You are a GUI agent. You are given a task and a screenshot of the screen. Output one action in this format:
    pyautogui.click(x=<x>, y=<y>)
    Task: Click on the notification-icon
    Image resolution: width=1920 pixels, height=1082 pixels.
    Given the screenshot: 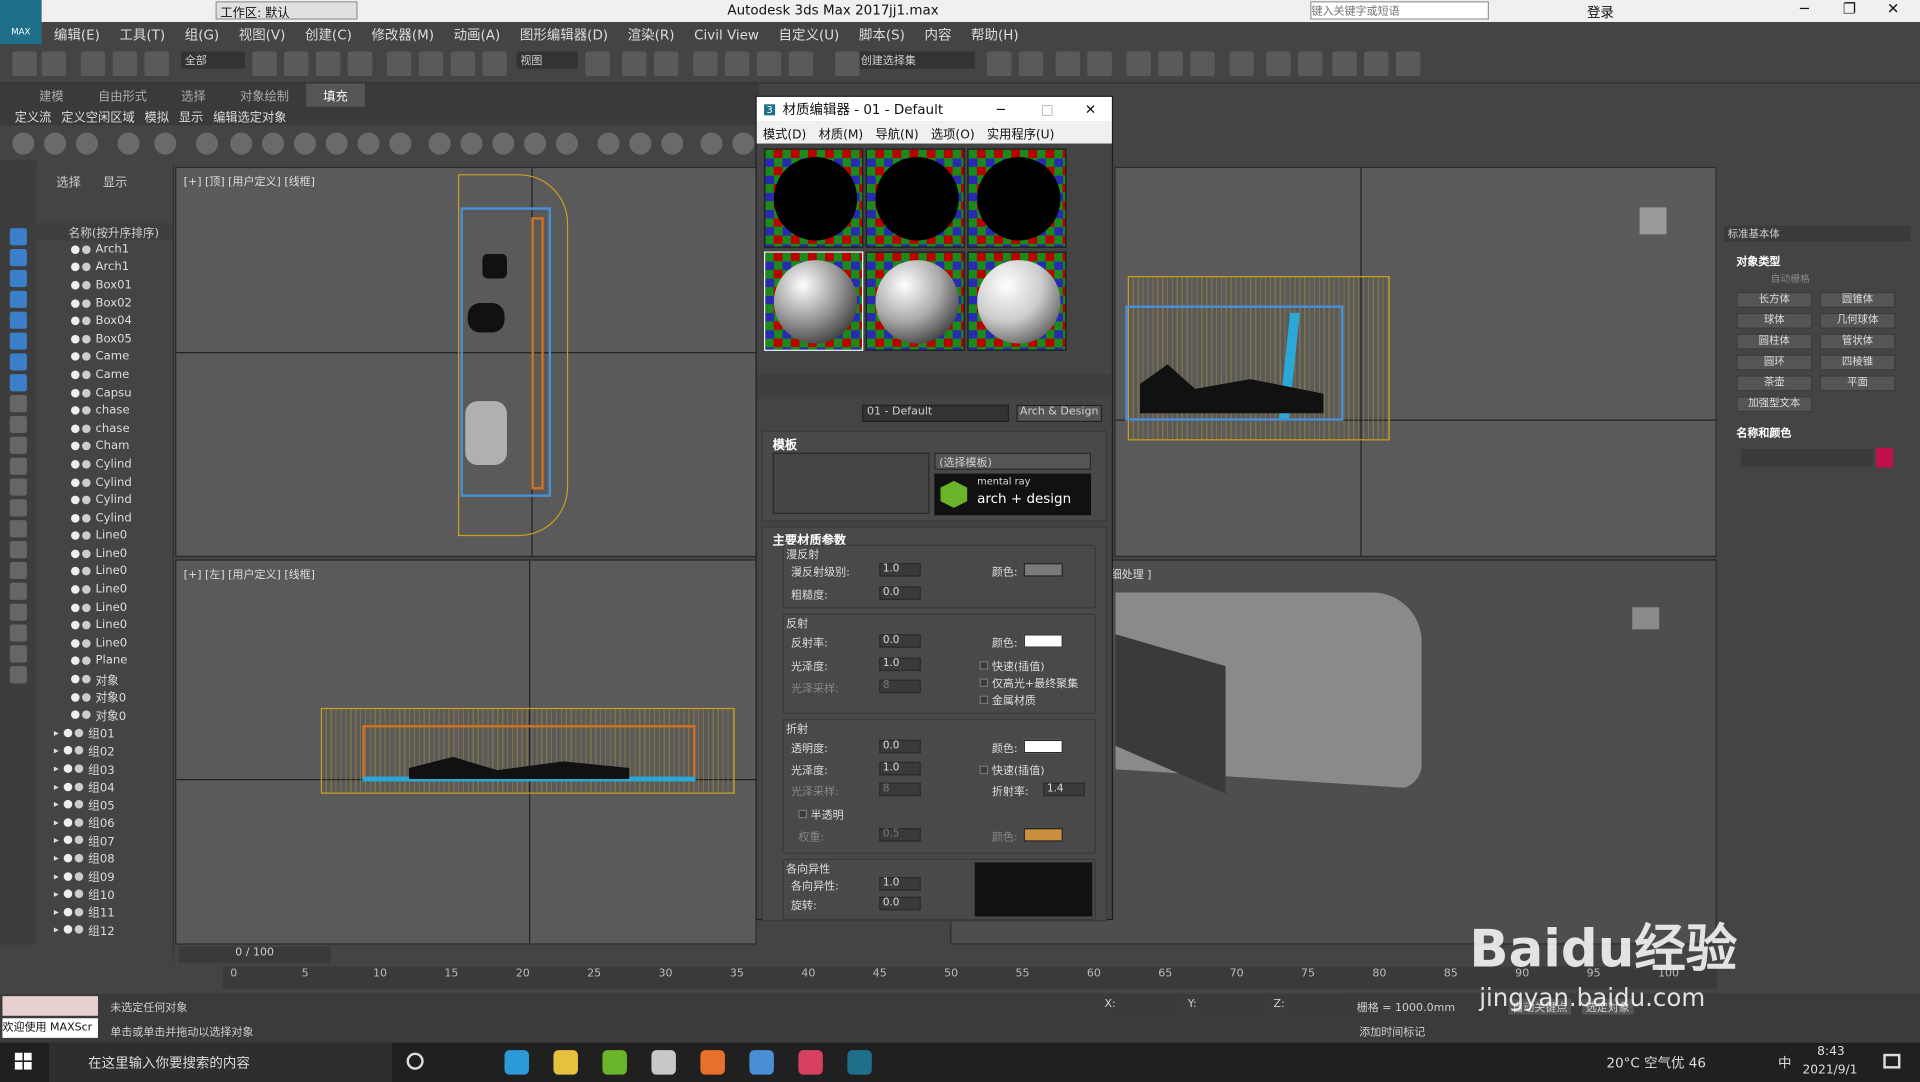 What is the action you would take?
    pyautogui.click(x=1892, y=1061)
    